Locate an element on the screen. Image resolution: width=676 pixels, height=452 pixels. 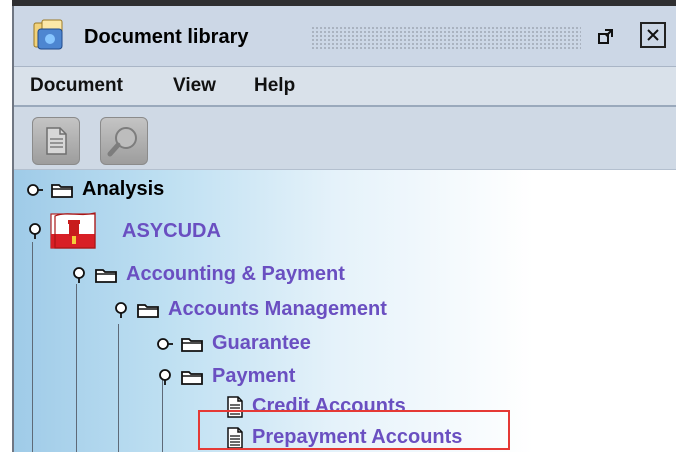
menu-help: Help is located at coordinates (274, 86).